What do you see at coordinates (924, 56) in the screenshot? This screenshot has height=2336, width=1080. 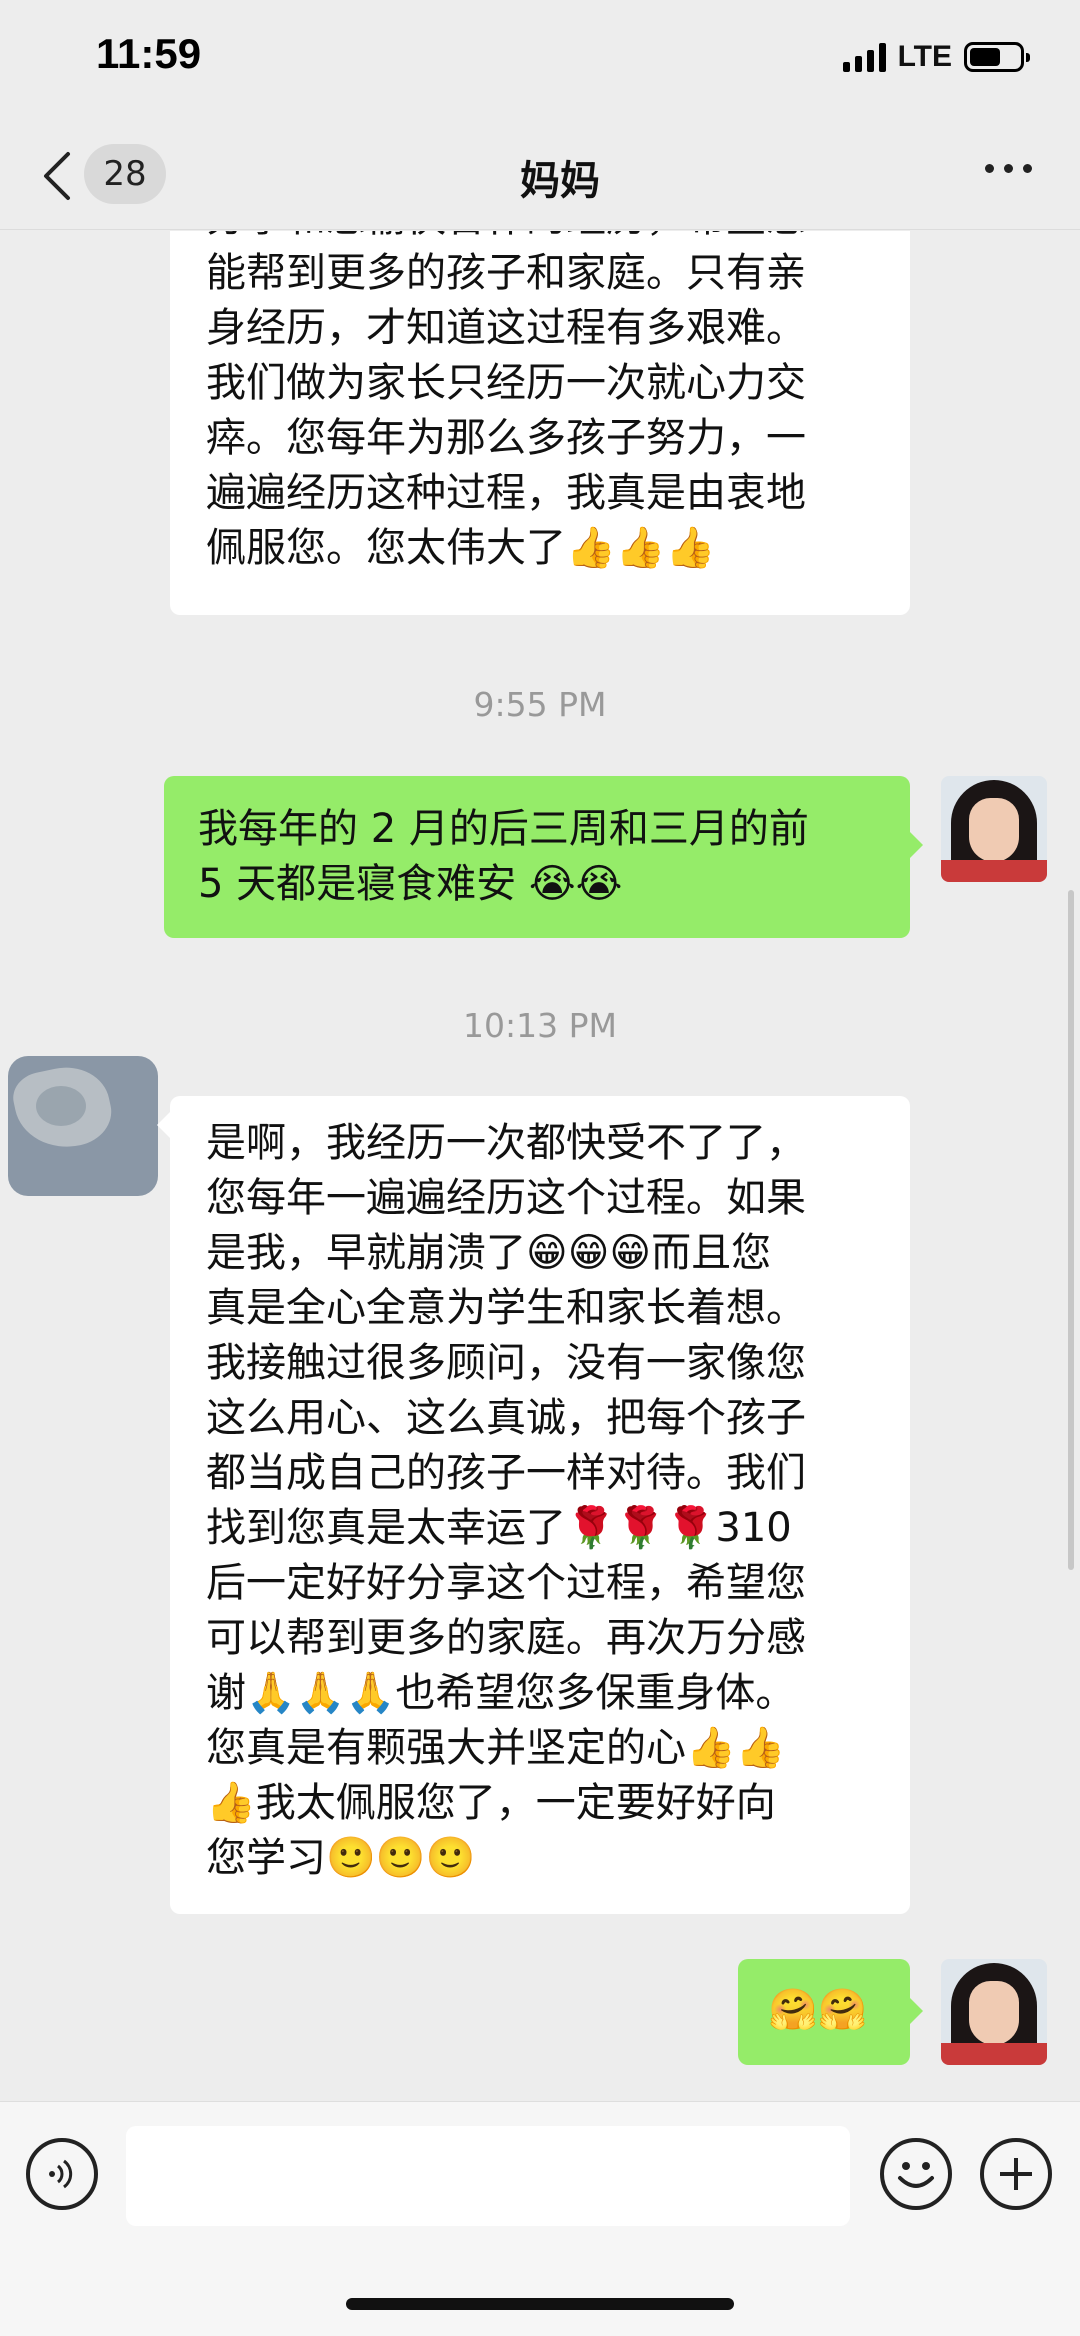 I see `network-type: LTE` at bounding box center [924, 56].